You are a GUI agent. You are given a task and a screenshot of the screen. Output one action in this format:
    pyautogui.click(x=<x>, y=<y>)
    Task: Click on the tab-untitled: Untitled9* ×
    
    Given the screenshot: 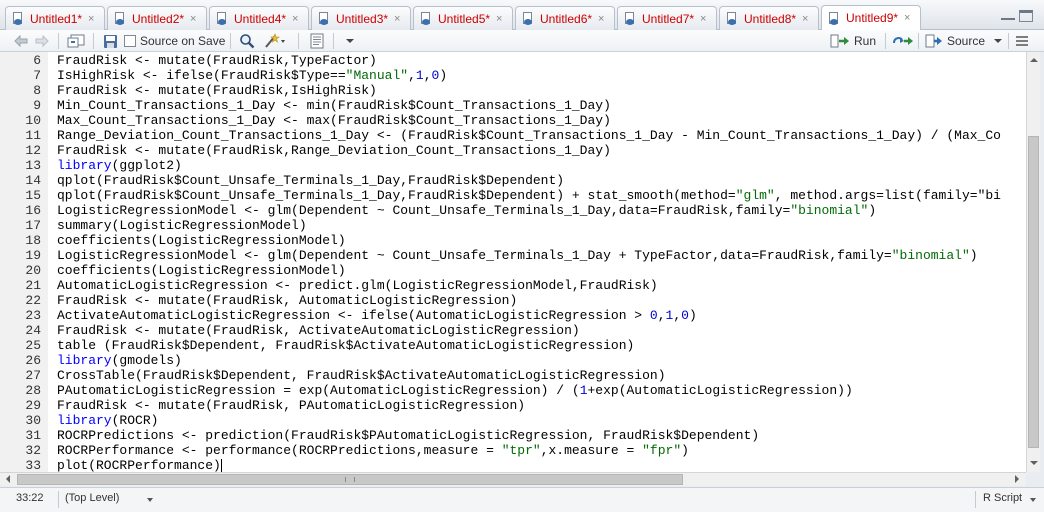 What is the action you would take?
    pyautogui.click(x=871, y=17)
    